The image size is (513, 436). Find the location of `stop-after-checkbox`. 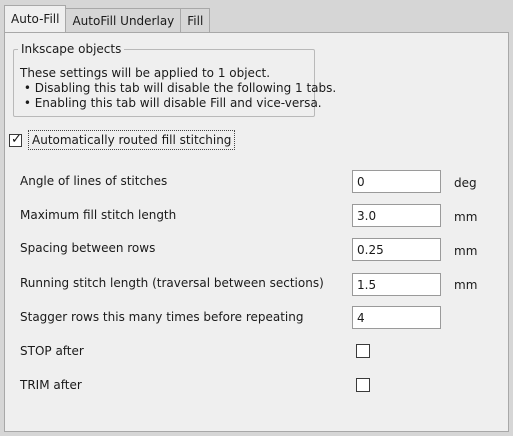

stop-after-checkbox is located at coordinates (363, 351).